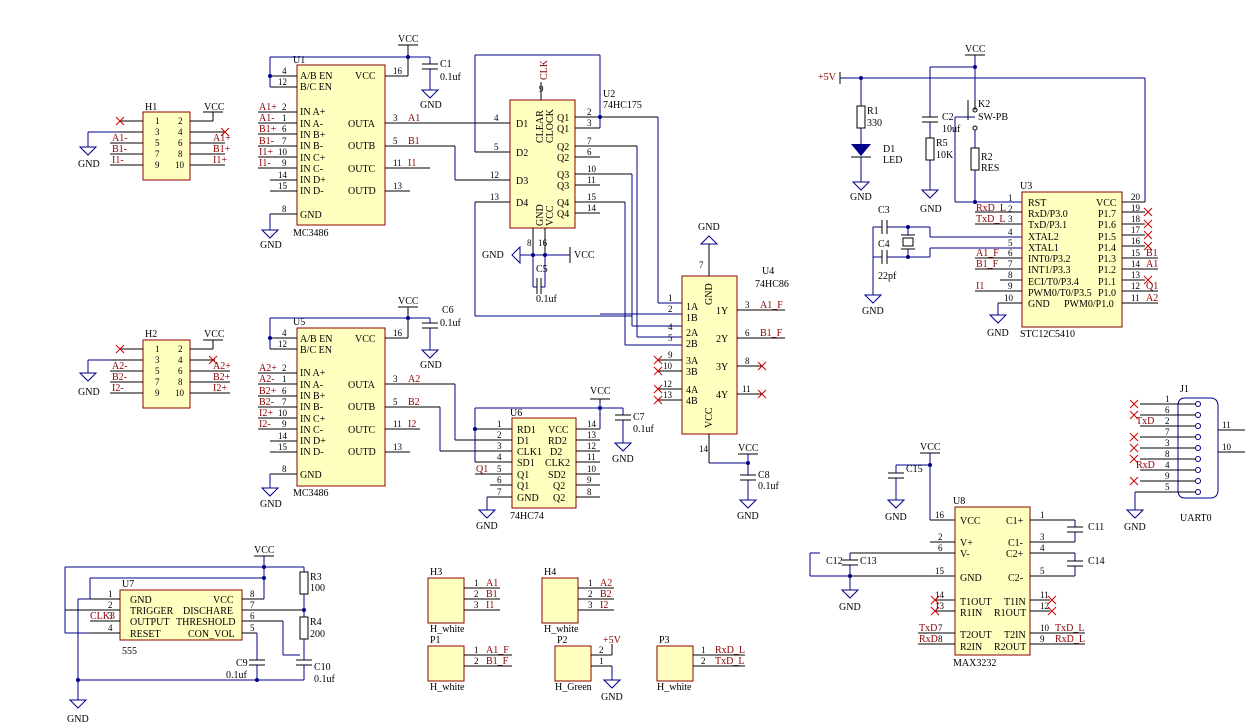  I want to click on svg-text: 3A, so click(692, 361).